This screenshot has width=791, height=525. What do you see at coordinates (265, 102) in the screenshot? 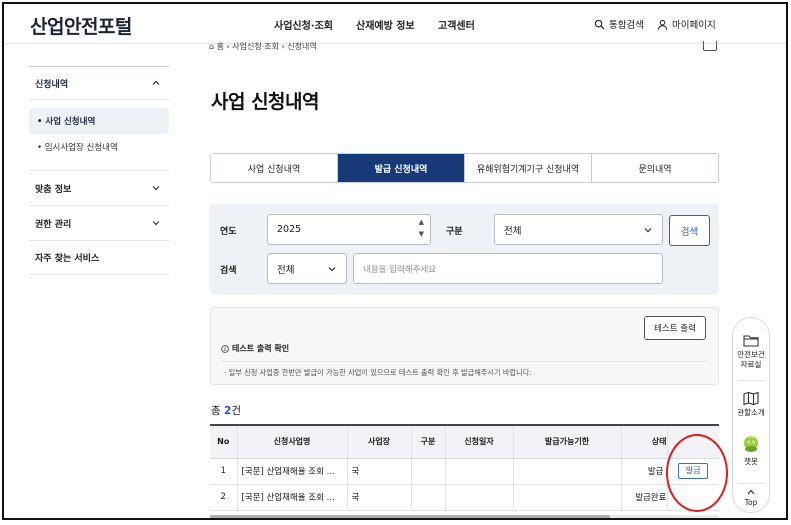
I see `page-title: 사업 신청내역` at bounding box center [265, 102].